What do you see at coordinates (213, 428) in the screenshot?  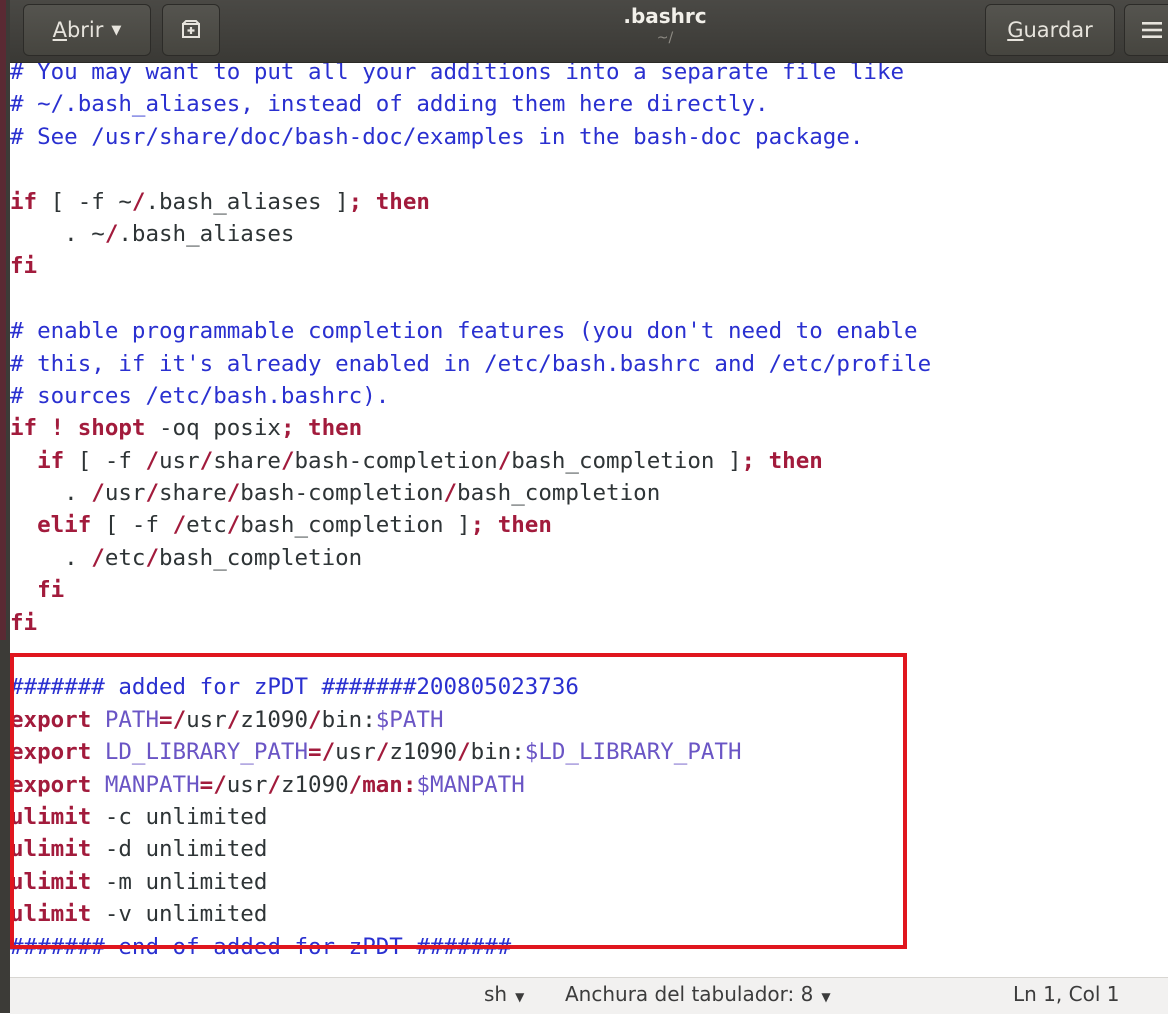 I see `code-token: -oq posix` at bounding box center [213, 428].